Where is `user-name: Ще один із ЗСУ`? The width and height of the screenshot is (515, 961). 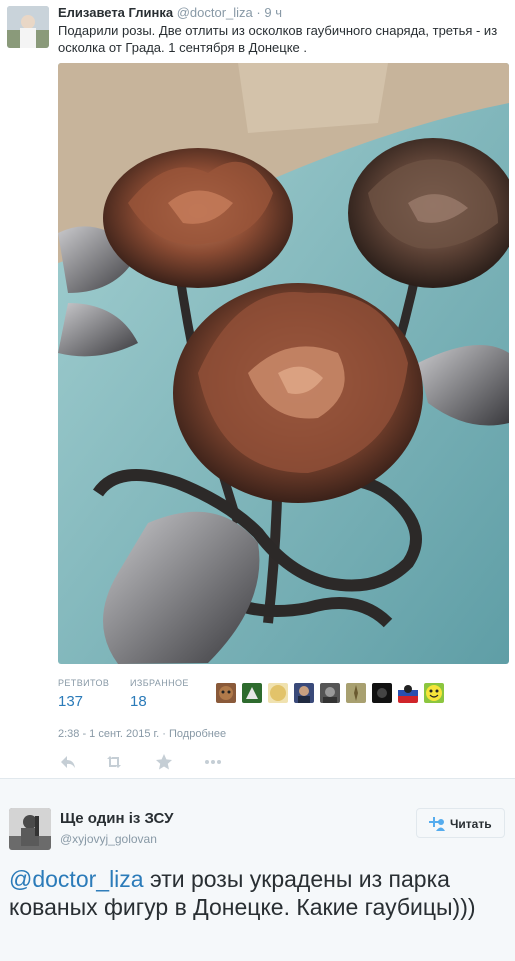 user-name: Ще один із ЗСУ is located at coordinates (117, 818).